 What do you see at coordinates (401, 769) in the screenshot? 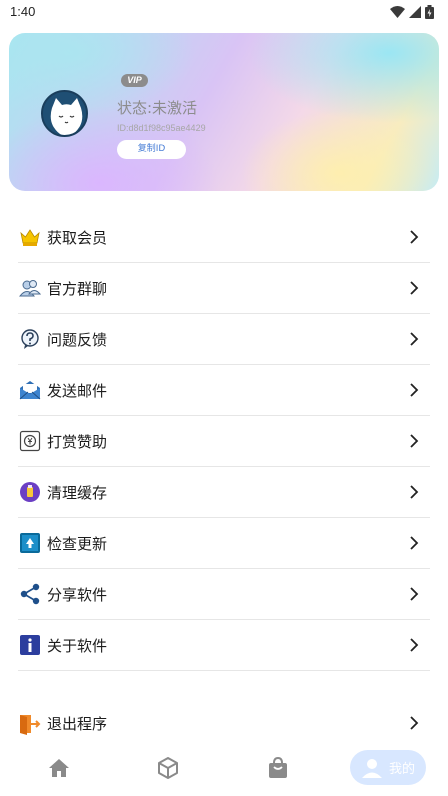
I see `nav-mine-label: 我的` at bounding box center [401, 769].